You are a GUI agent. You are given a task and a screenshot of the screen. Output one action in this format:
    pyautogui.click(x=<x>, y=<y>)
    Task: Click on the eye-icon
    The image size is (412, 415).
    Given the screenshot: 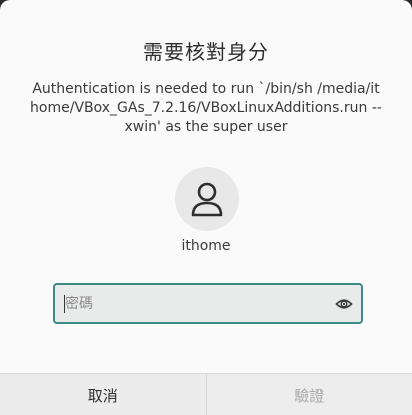 What is the action you would take?
    pyautogui.click(x=344, y=304)
    